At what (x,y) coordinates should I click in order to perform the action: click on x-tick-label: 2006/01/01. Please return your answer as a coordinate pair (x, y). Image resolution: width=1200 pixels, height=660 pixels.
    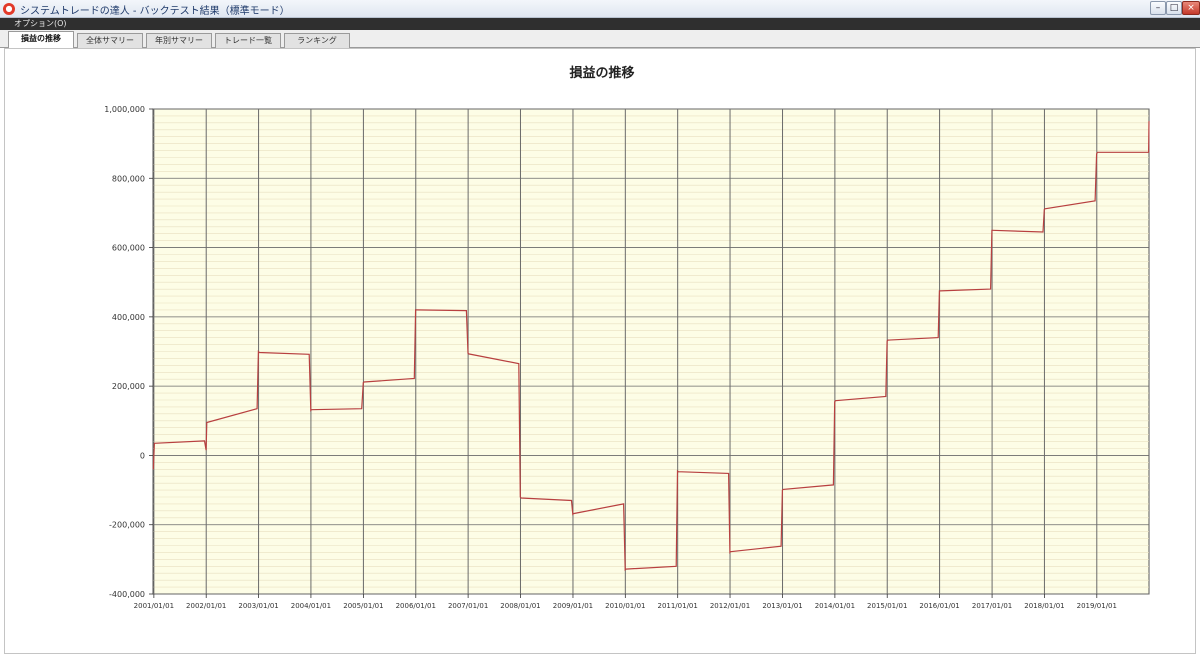
    Looking at the image, I should click on (416, 606).